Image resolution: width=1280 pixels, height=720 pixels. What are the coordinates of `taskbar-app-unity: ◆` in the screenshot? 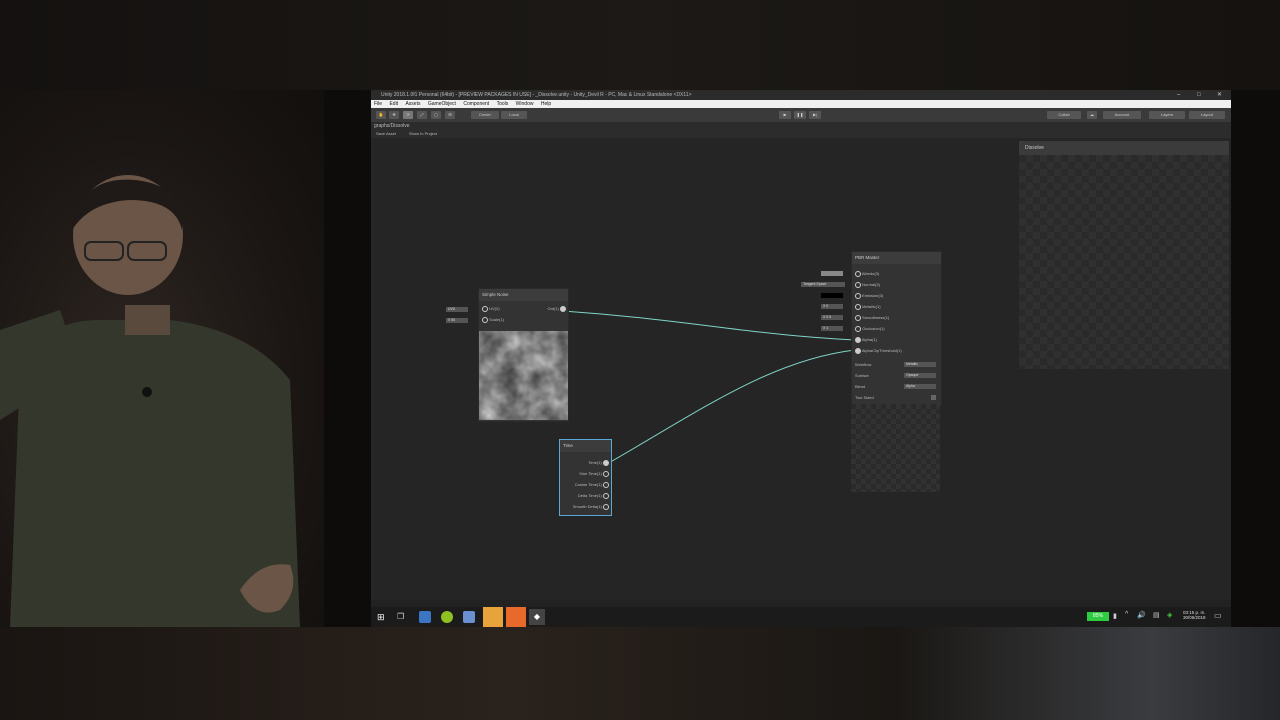 It's located at (537, 617).